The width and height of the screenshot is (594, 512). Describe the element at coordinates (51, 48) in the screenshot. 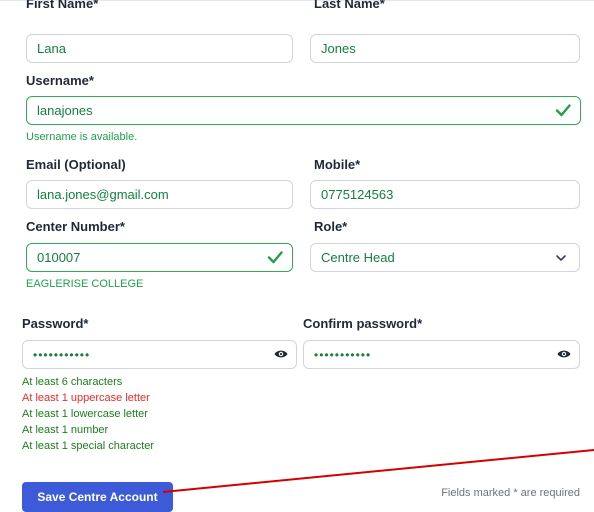

I see `first-name-value: Lana` at that location.